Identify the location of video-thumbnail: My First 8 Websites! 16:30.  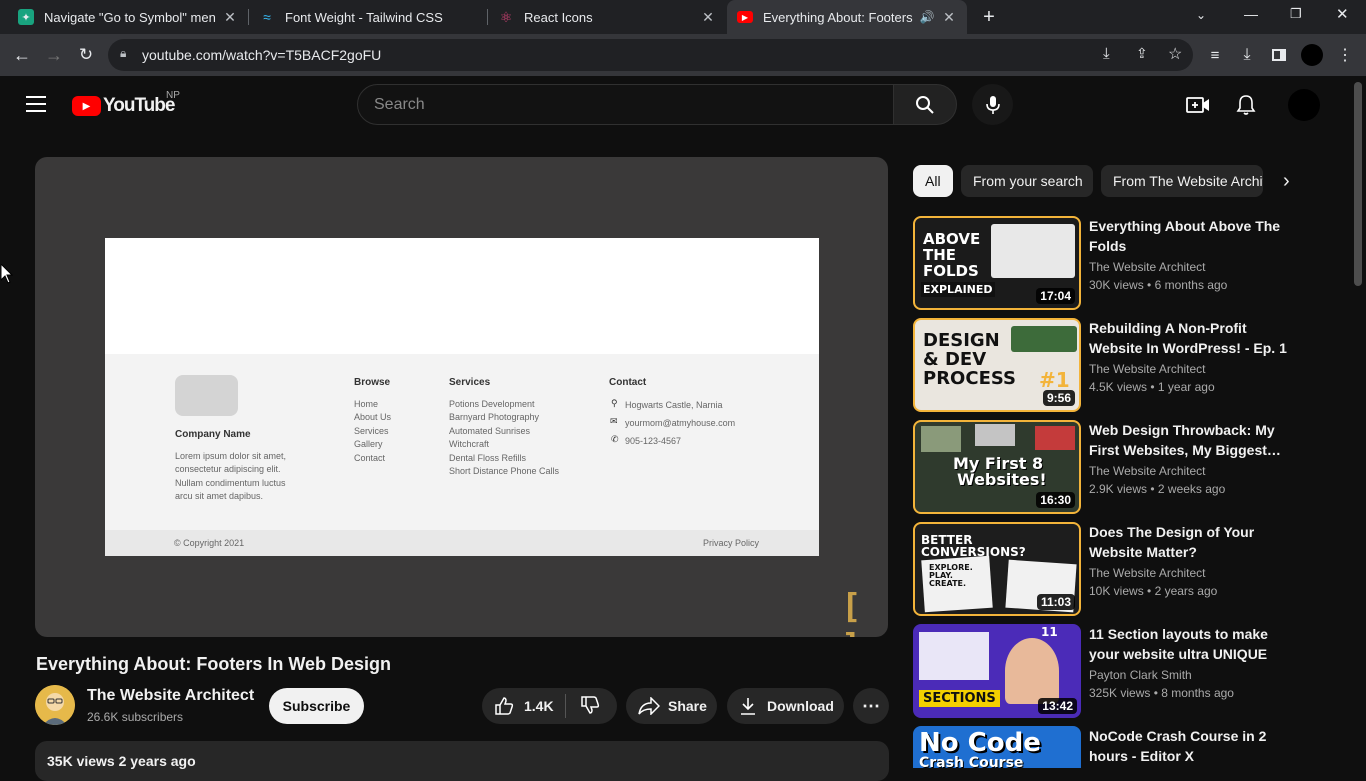
(997, 467).